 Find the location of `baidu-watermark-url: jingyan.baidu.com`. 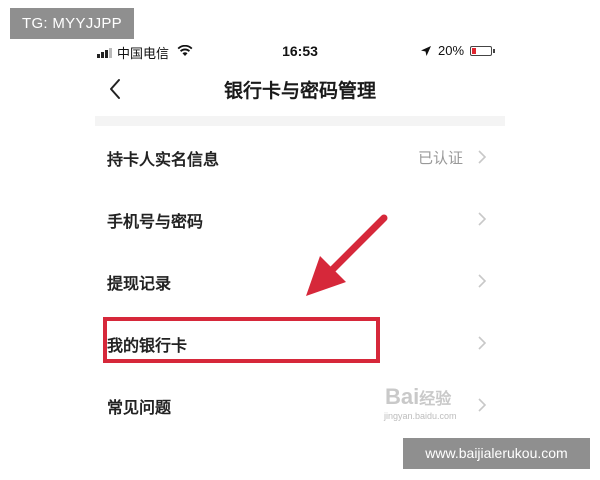

baidu-watermark-url: jingyan.baidu.com is located at coordinates (420, 416).